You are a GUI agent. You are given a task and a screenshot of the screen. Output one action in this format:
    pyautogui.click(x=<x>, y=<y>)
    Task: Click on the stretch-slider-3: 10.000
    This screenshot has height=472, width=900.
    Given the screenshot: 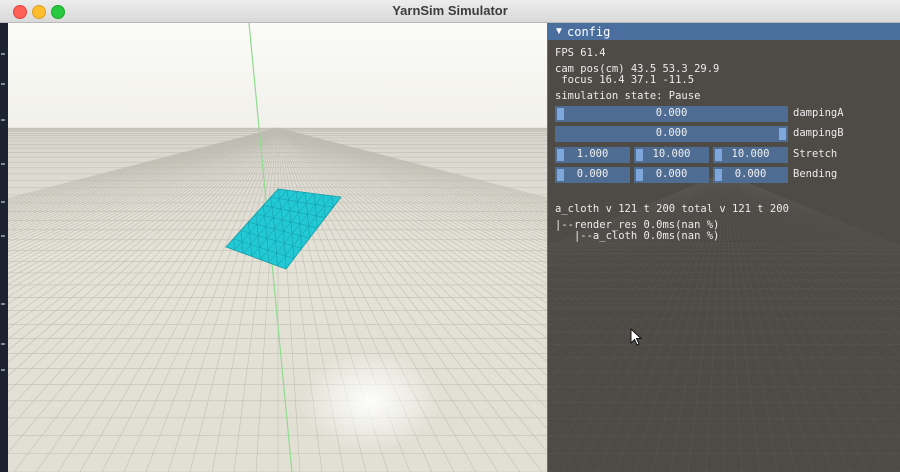 What is the action you would take?
    pyautogui.click(x=750, y=155)
    